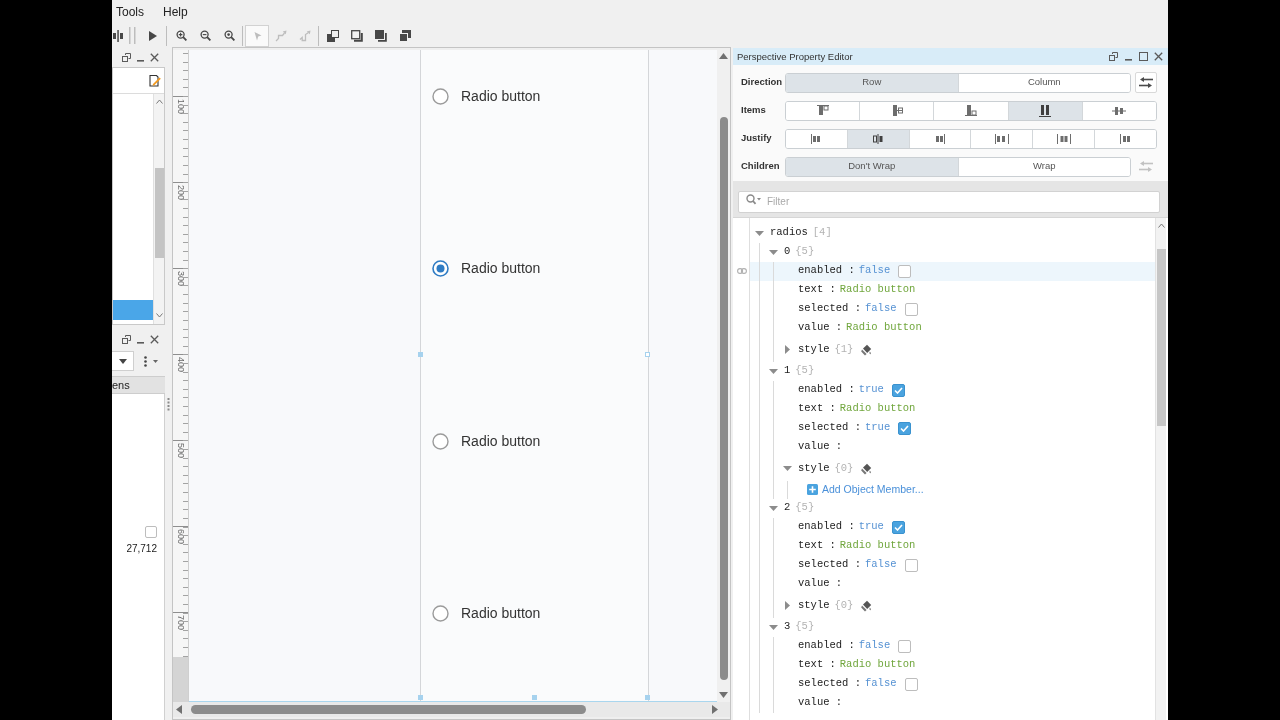 This screenshot has height=720, width=1280. Describe the element at coordinates (949, 201) in the screenshot. I see `filter-field: Filter` at that location.